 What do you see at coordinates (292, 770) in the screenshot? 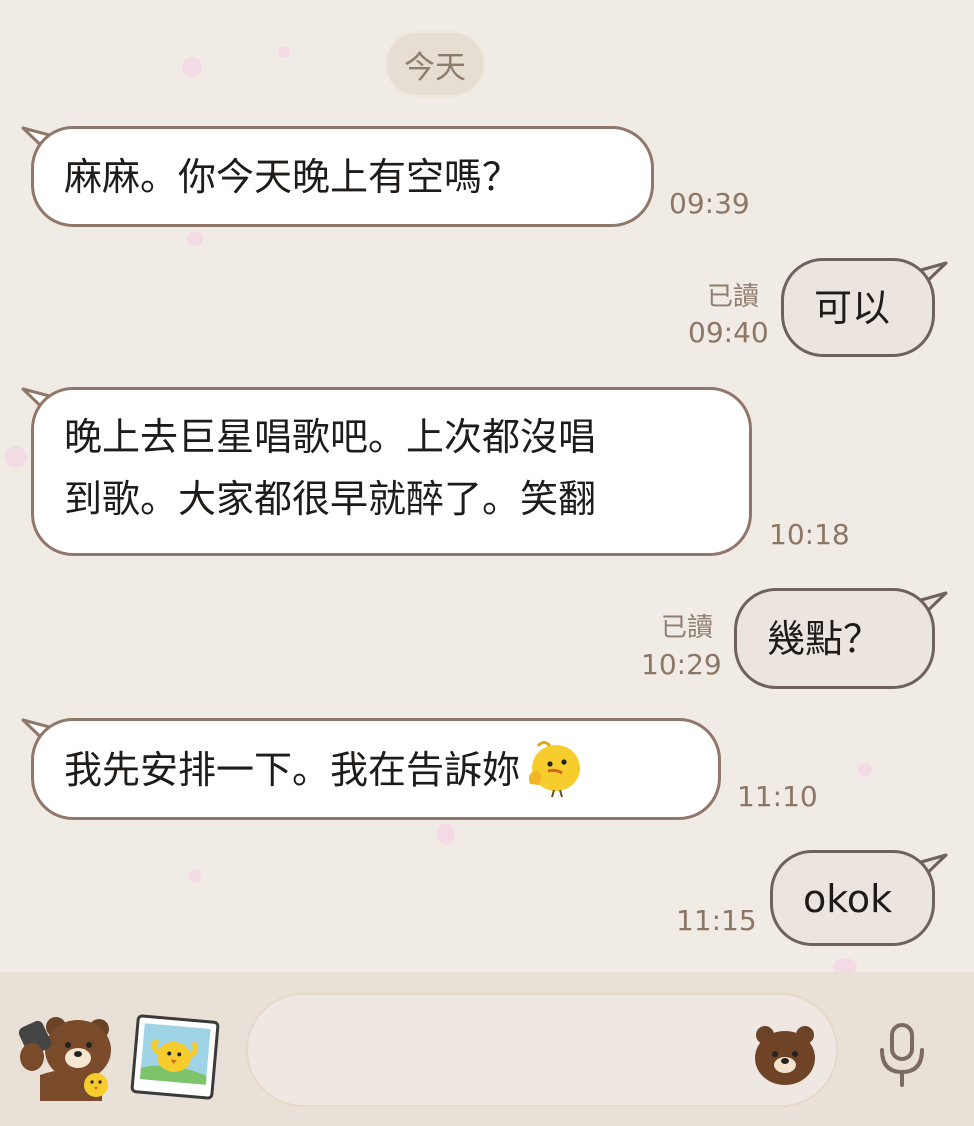
I see `message-text: 我先安排一下。我在告訴妳` at bounding box center [292, 770].